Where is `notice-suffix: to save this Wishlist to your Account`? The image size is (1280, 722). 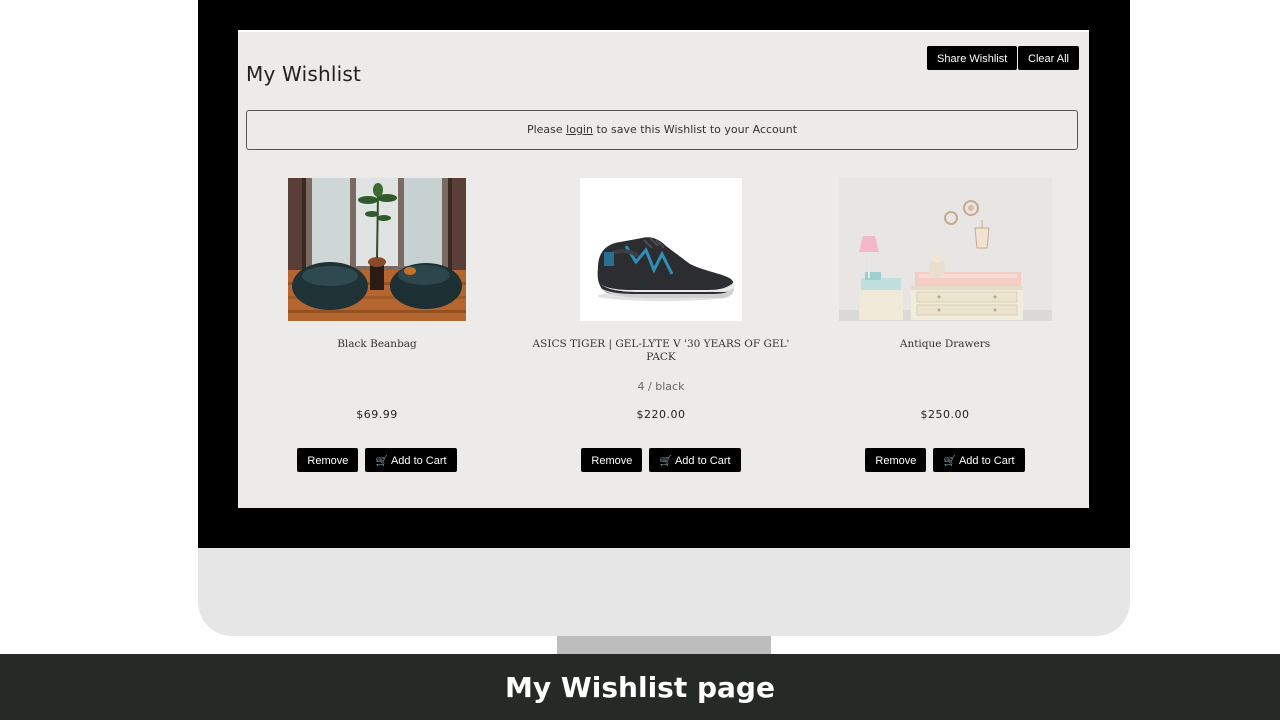
notice-suffix: to save this Wishlist to your Account is located at coordinates (697, 129).